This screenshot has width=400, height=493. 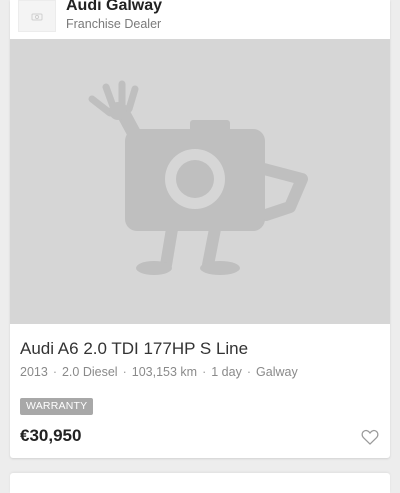 What do you see at coordinates (57, 406) in the screenshot?
I see `warranty-badge: WARRANTY` at bounding box center [57, 406].